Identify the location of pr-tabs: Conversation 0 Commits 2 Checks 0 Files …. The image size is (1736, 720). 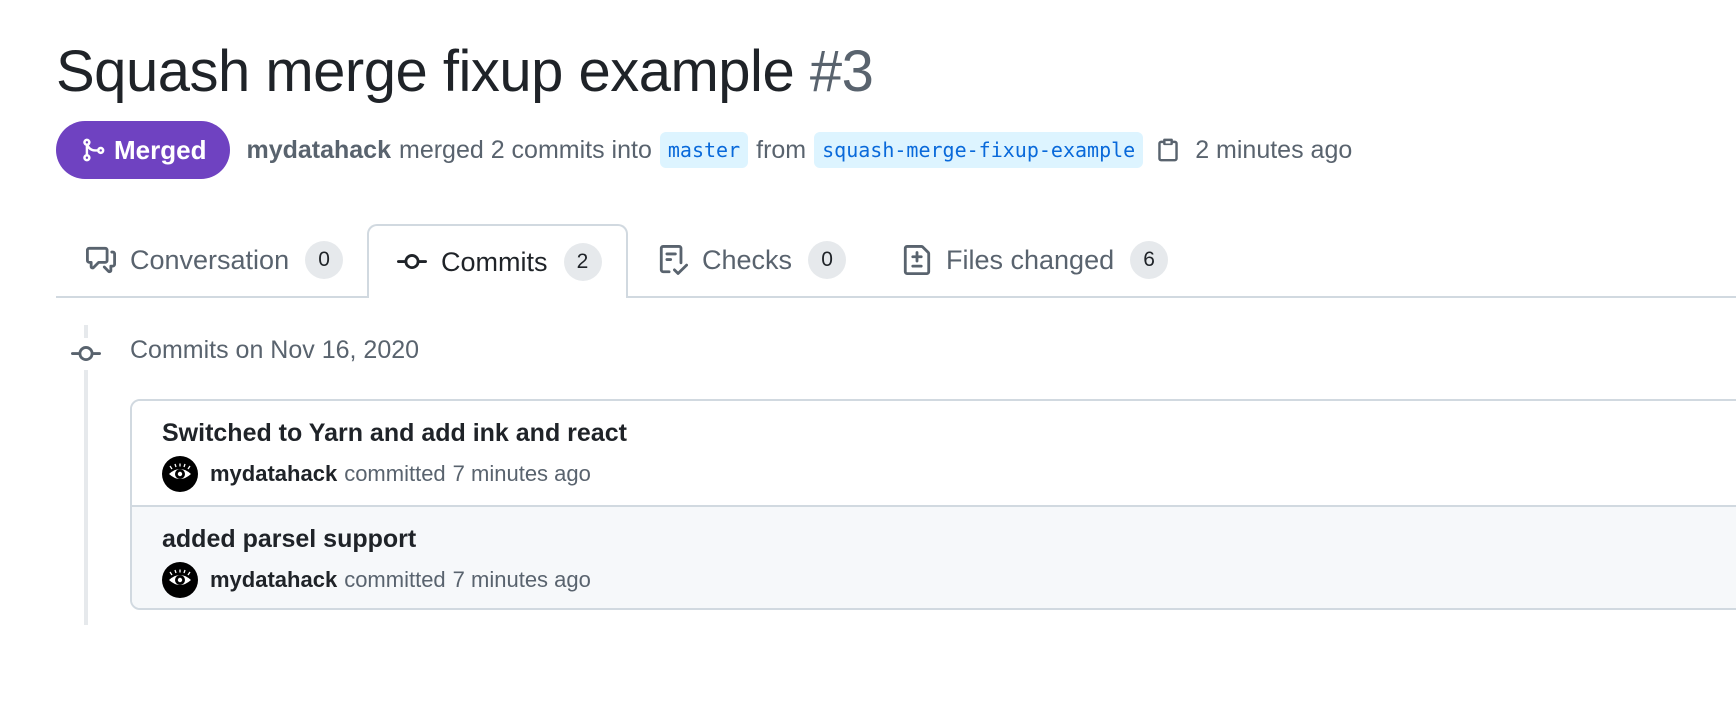
(896, 261).